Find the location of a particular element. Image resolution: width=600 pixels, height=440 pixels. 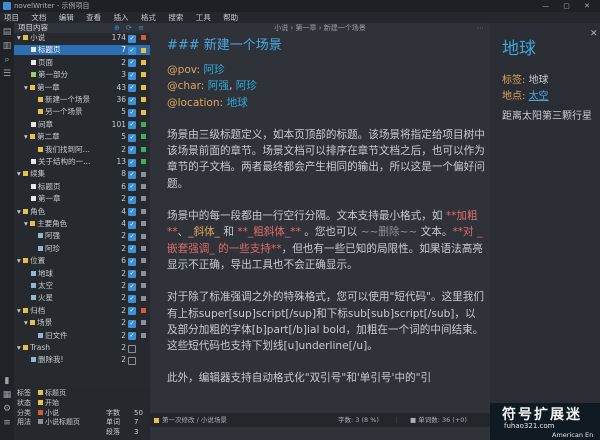

stats-icon: ▮ is located at coordinates (7, 381).